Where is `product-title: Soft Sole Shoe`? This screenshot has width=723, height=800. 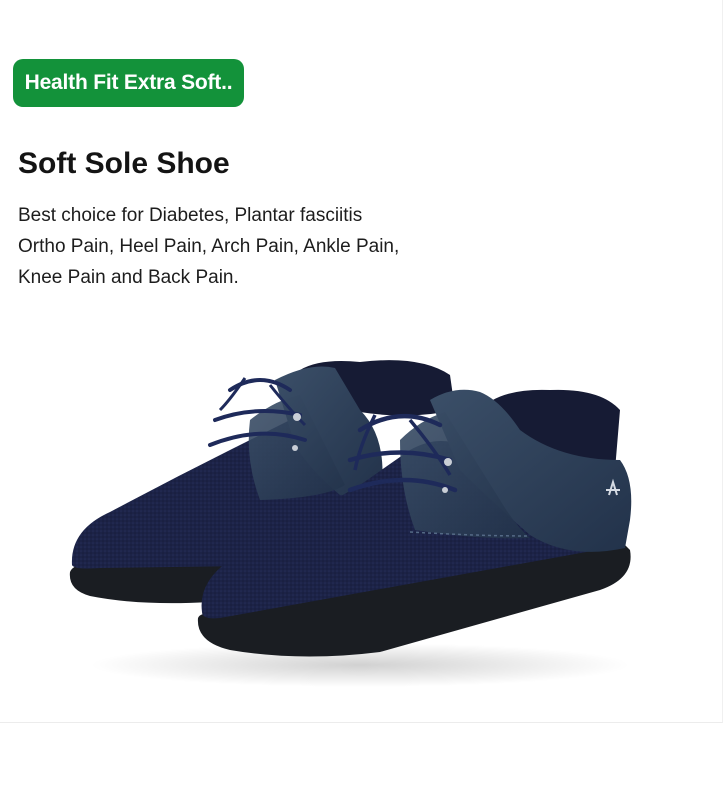
product-title: Soft Sole Shoe is located at coordinates (124, 163).